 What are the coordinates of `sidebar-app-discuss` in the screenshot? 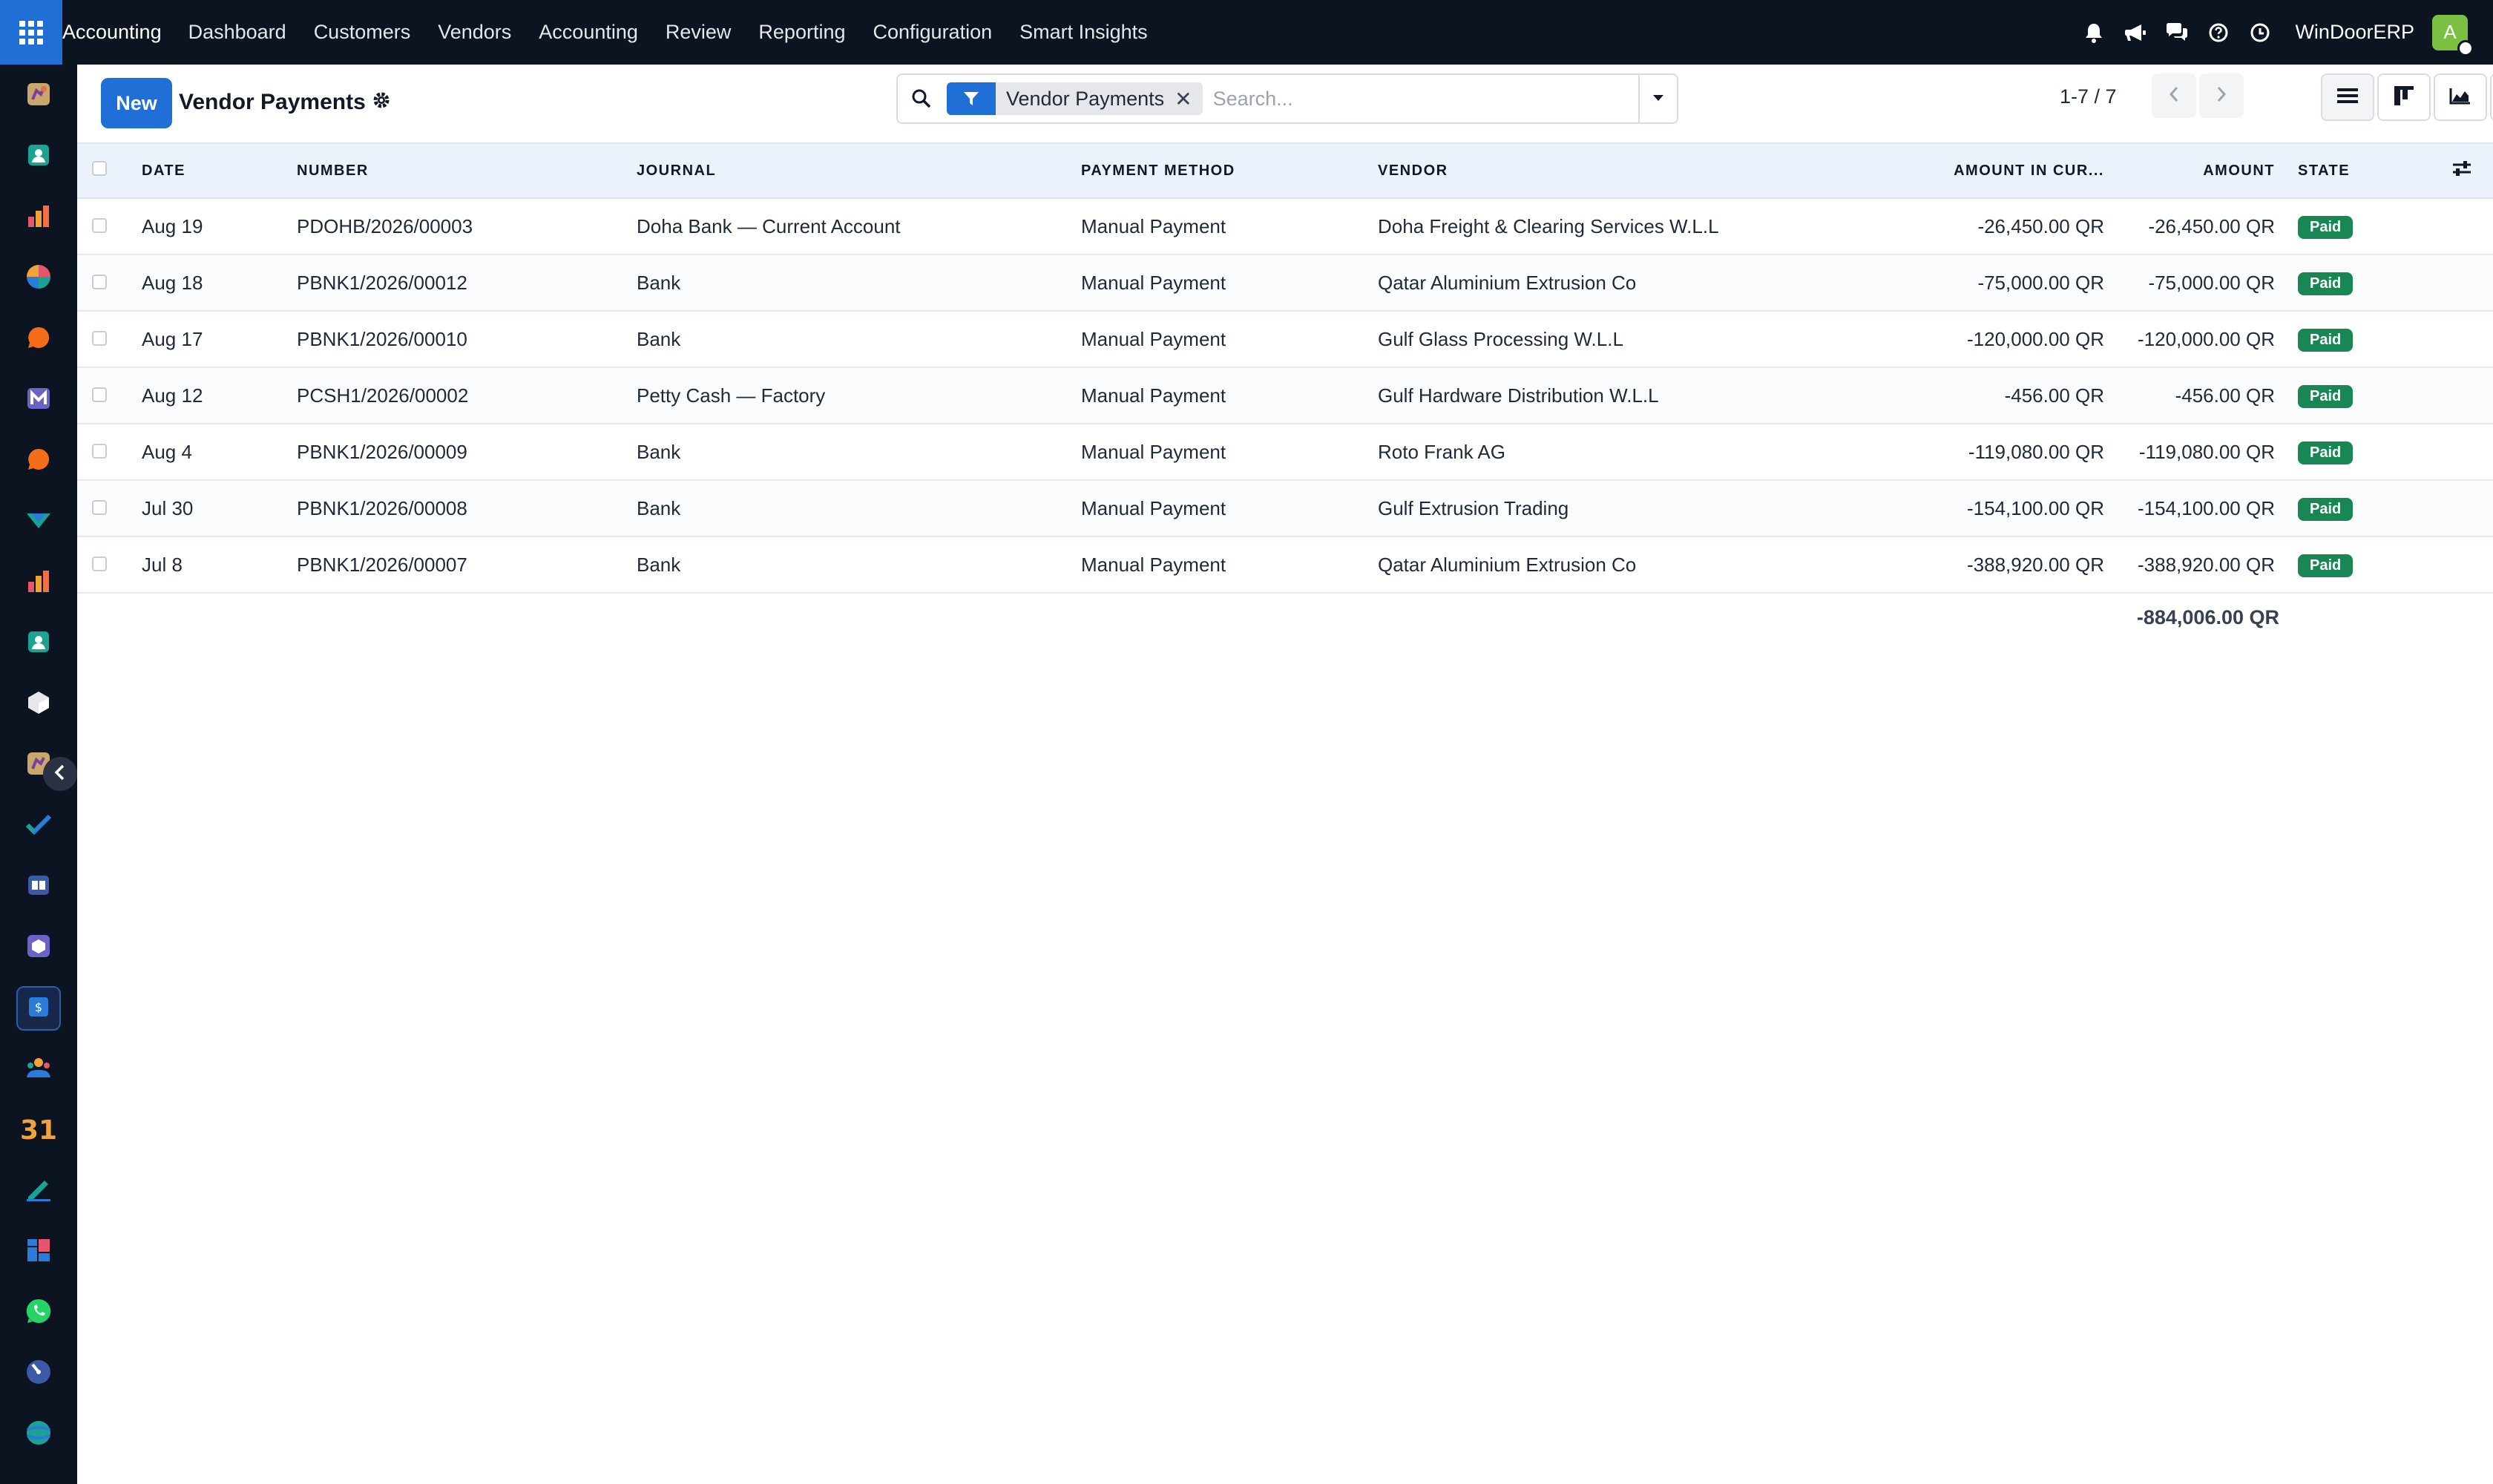 It's located at (38, 95).